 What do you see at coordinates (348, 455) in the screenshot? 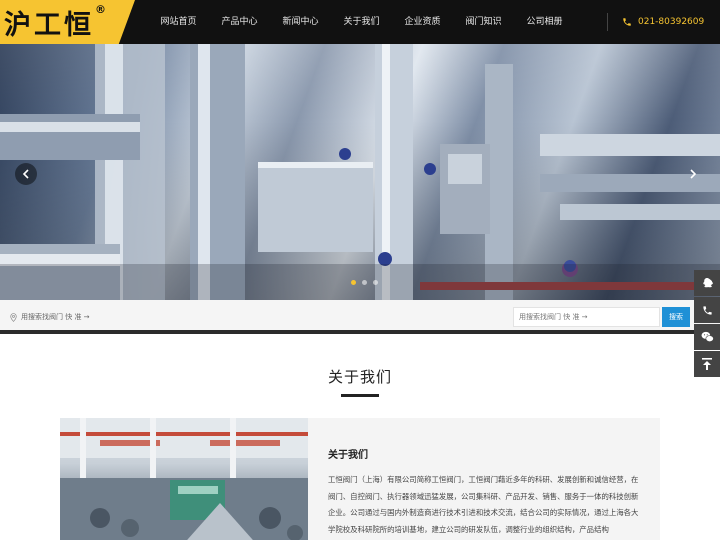
I see `about-heading: 关于我们` at bounding box center [348, 455].